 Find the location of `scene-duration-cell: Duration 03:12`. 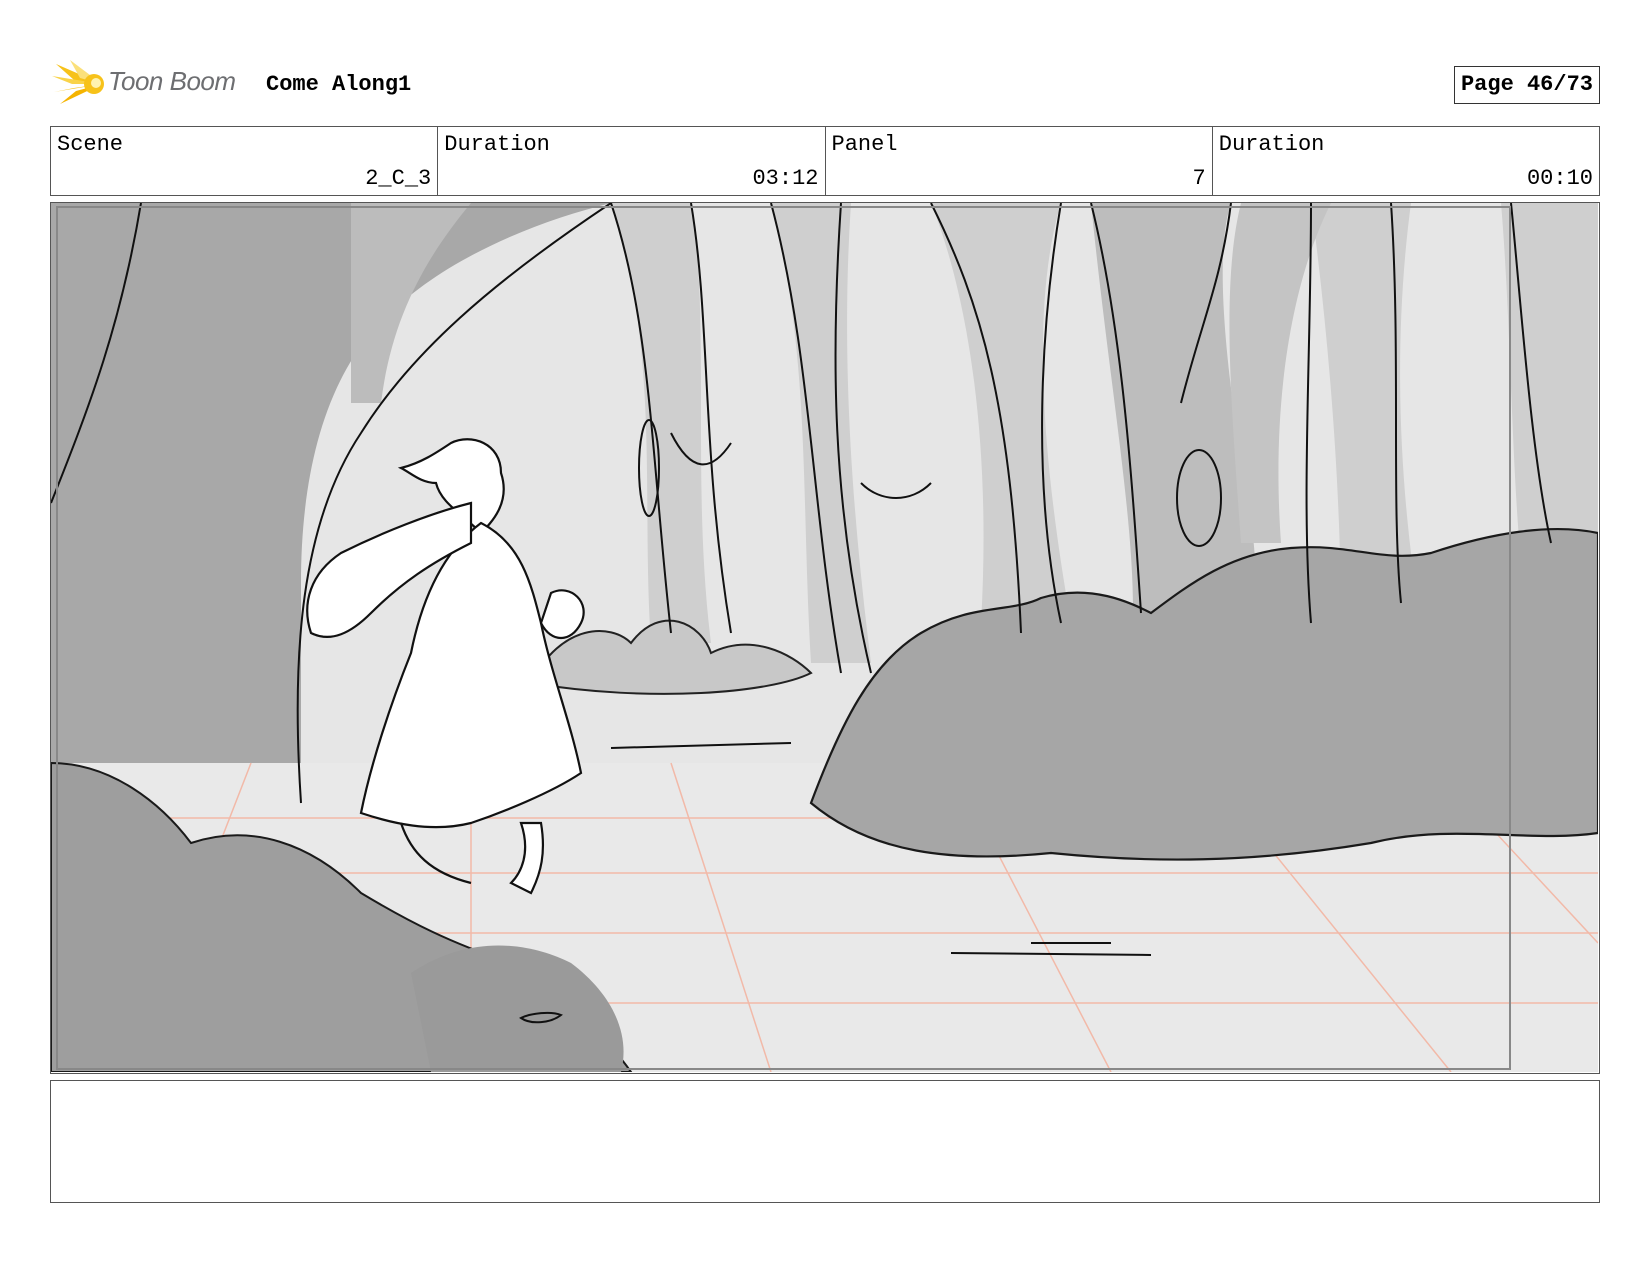

scene-duration-cell: Duration 03:12 is located at coordinates (632, 161).